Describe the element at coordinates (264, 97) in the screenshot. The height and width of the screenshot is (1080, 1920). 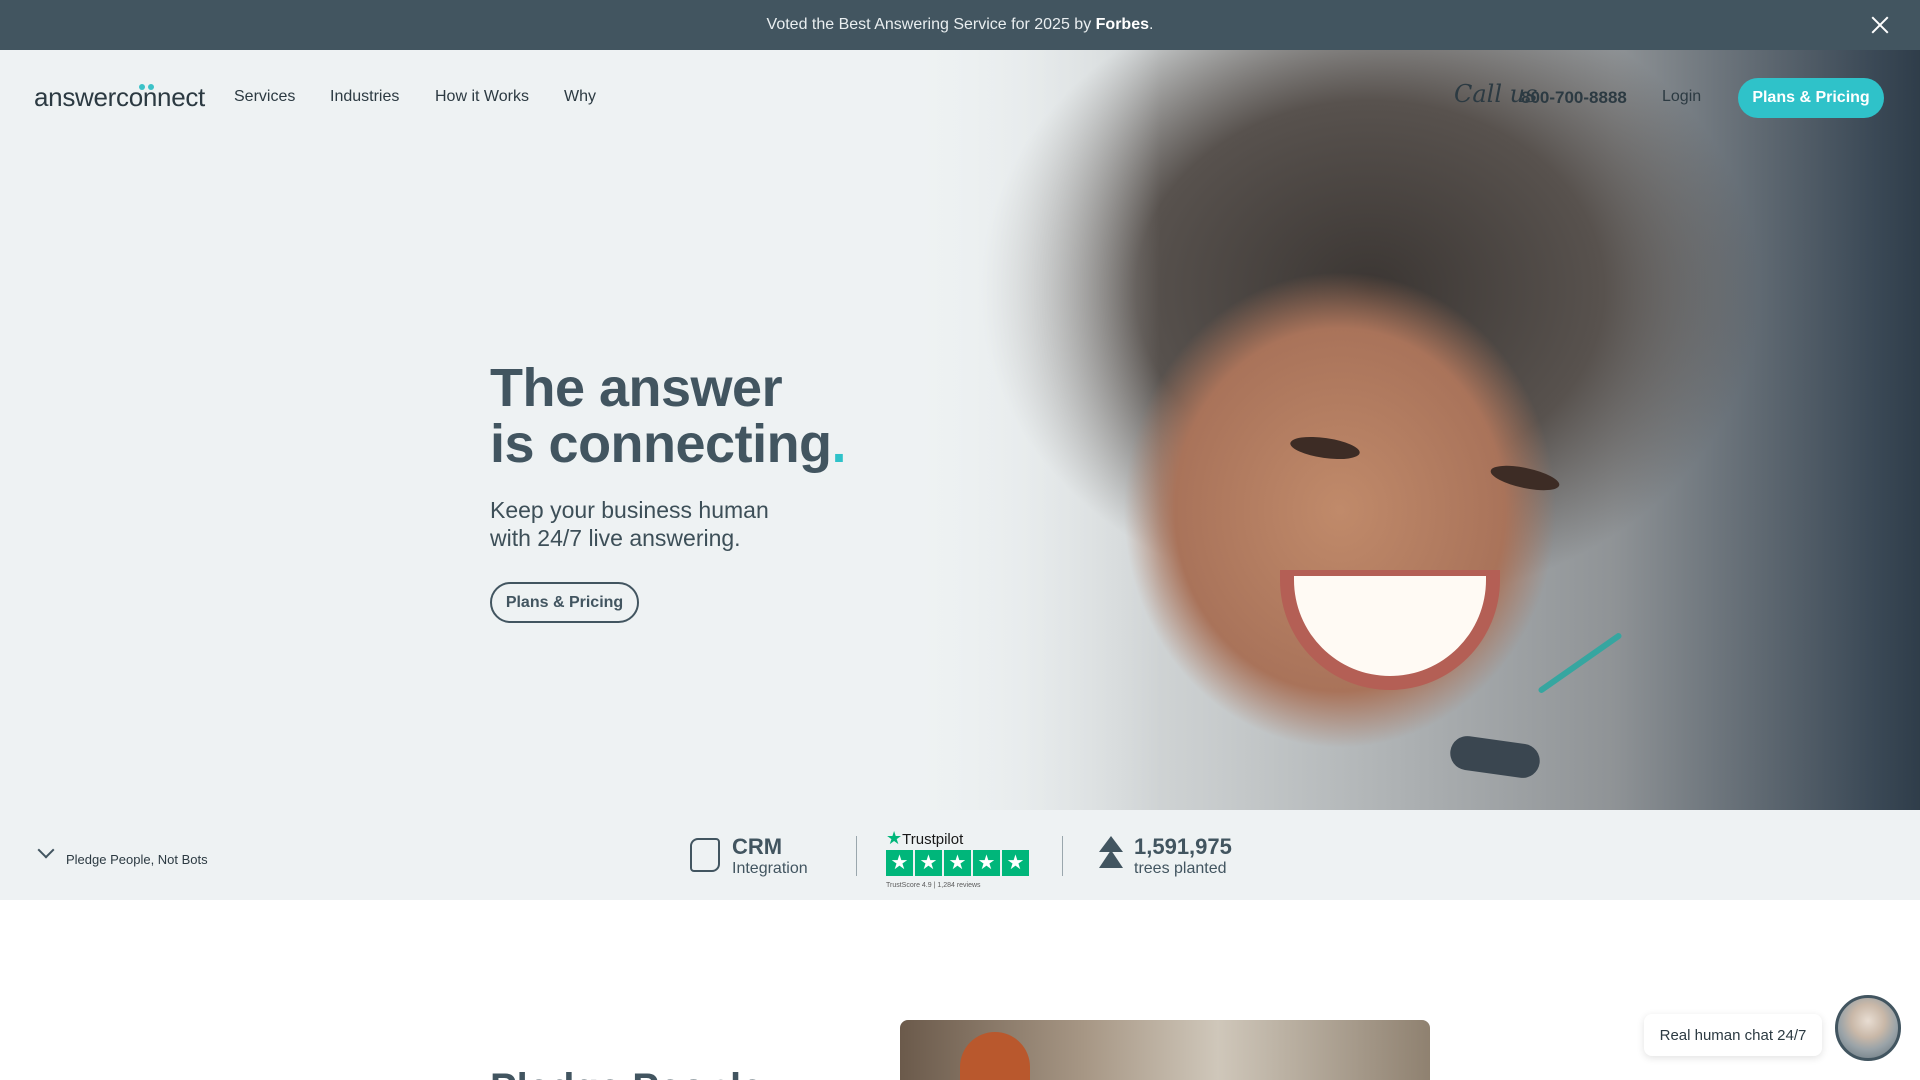
I see `nav-services: Services` at that location.